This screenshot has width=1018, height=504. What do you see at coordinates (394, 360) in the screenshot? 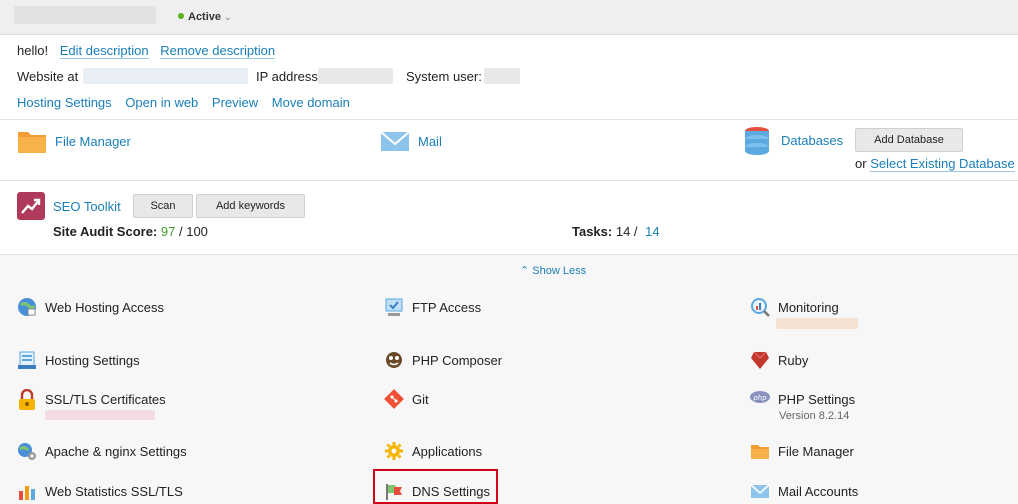
I see `php-composer-icon` at bounding box center [394, 360].